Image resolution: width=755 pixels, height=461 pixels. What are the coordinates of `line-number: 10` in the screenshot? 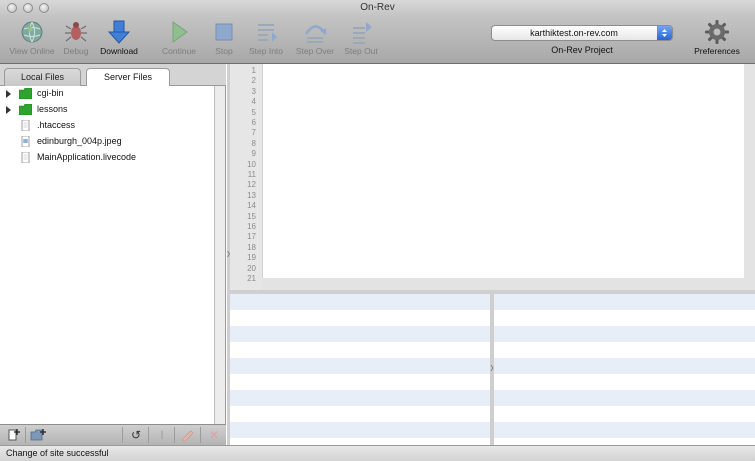 It's located at (251, 164).